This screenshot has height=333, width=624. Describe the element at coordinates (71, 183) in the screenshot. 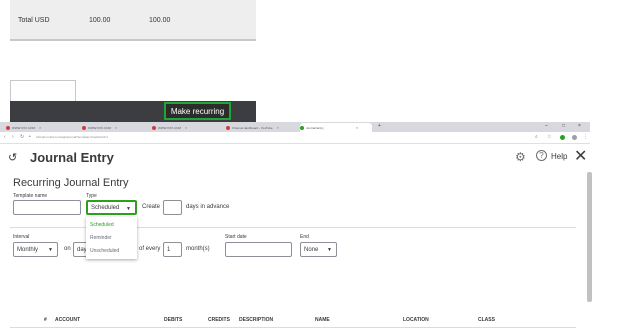

I see `section-title: Recurring Journal Entry` at that location.